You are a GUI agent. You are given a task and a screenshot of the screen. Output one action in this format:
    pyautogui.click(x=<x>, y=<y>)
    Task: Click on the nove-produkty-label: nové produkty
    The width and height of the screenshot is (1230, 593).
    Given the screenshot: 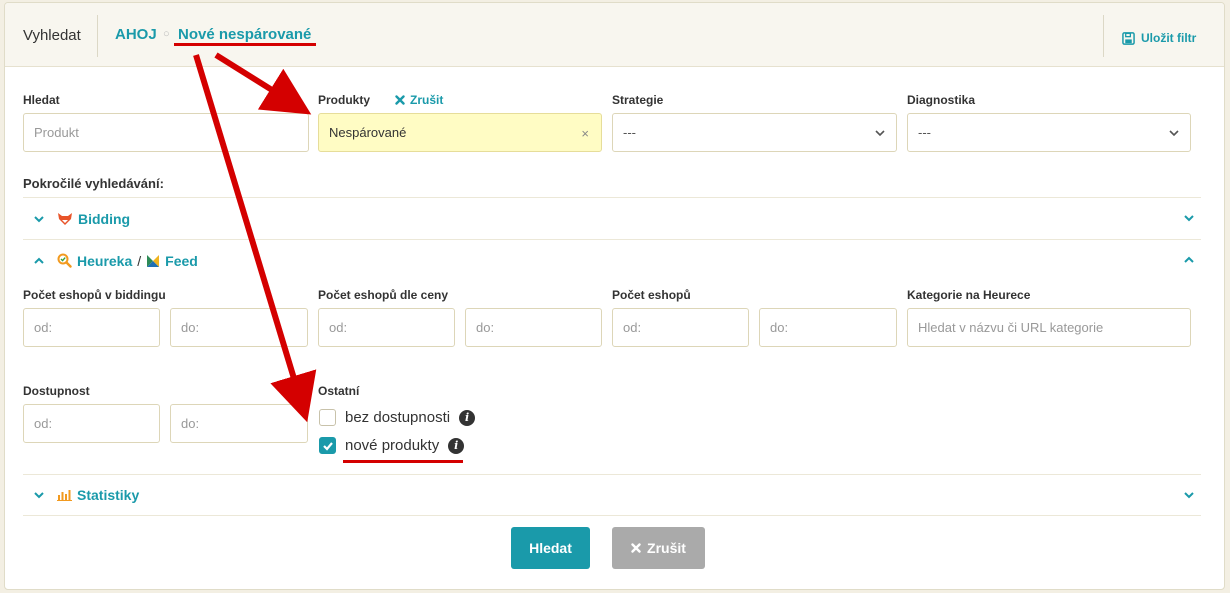 What is the action you would take?
    pyautogui.click(x=392, y=445)
    